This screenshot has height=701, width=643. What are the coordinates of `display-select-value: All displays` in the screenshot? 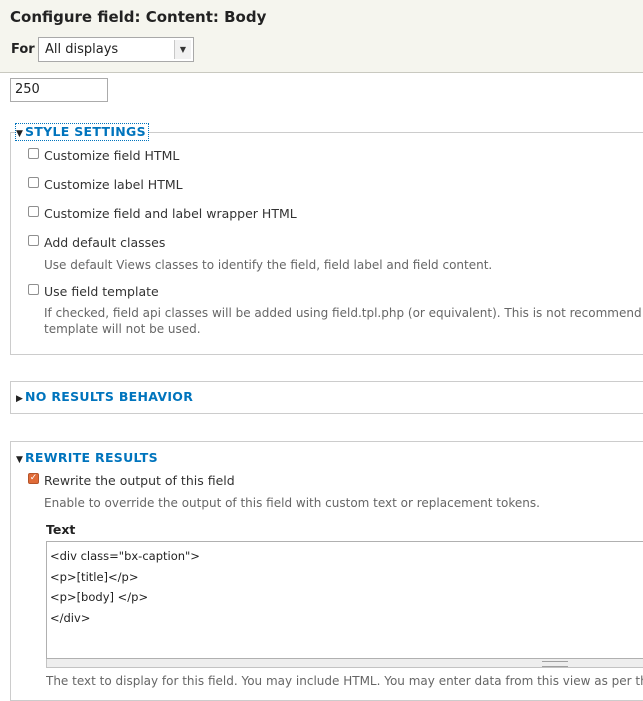 It's located at (82, 49).